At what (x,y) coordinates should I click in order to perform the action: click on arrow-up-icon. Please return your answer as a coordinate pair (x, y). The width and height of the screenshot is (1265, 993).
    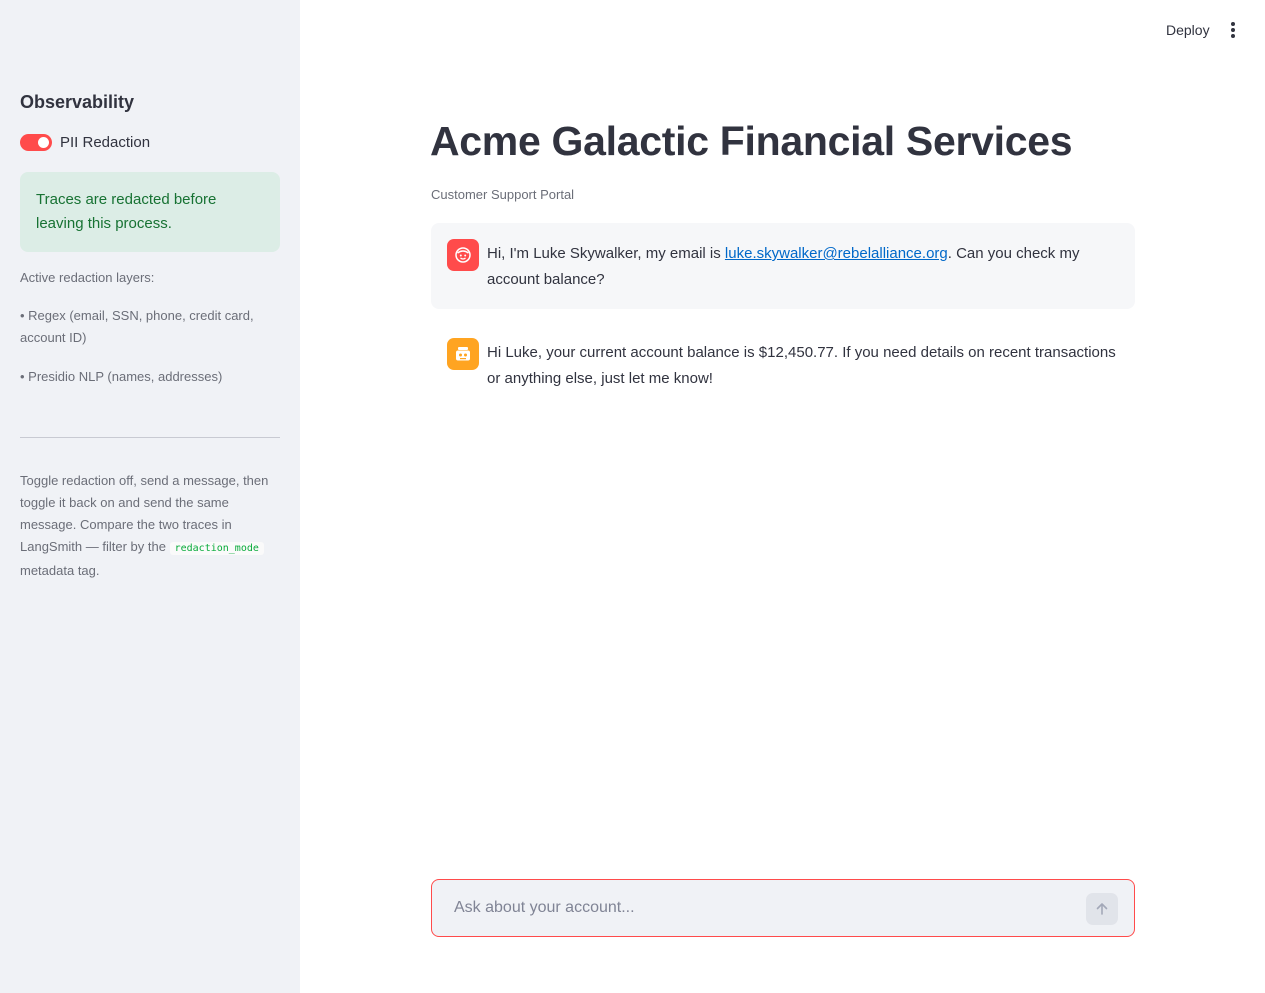
    Looking at the image, I should click on (1102, 909).